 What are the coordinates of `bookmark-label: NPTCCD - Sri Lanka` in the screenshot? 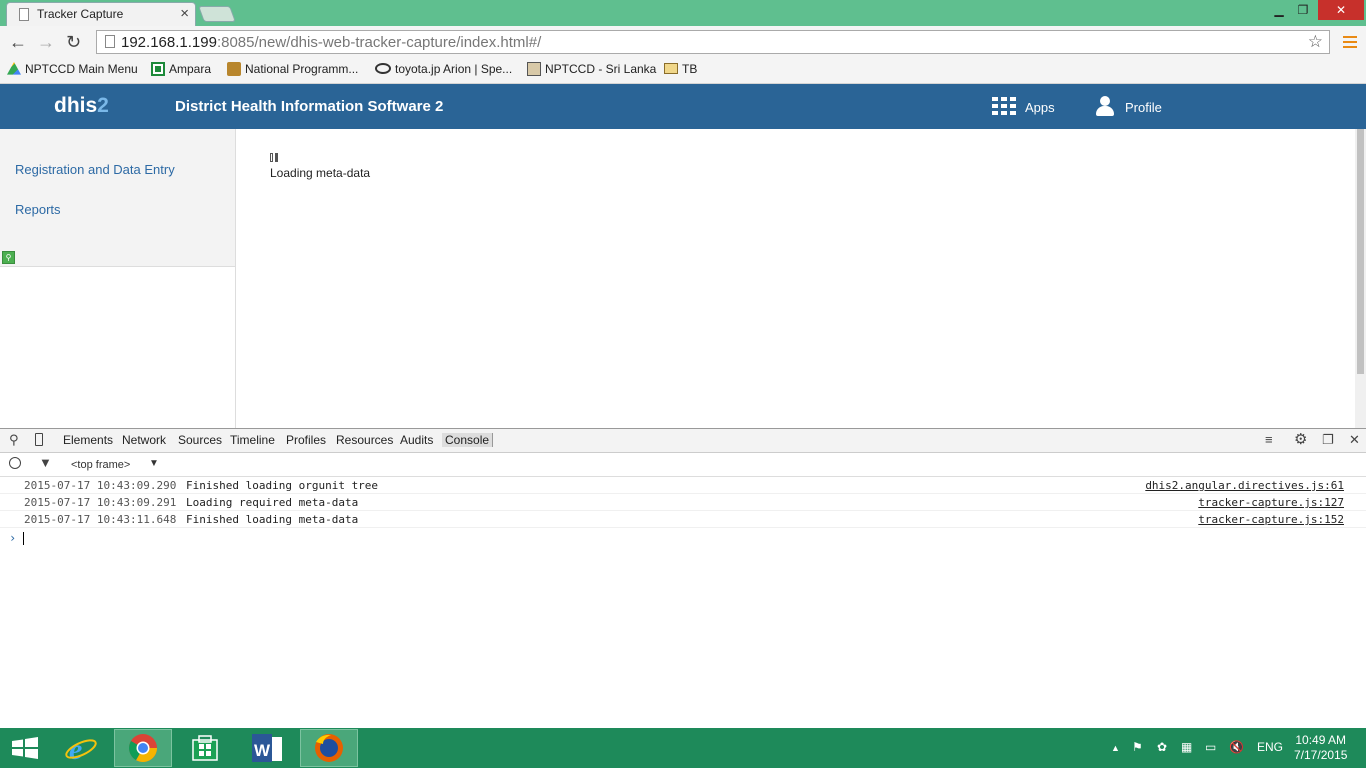 It's located at (601, 69).